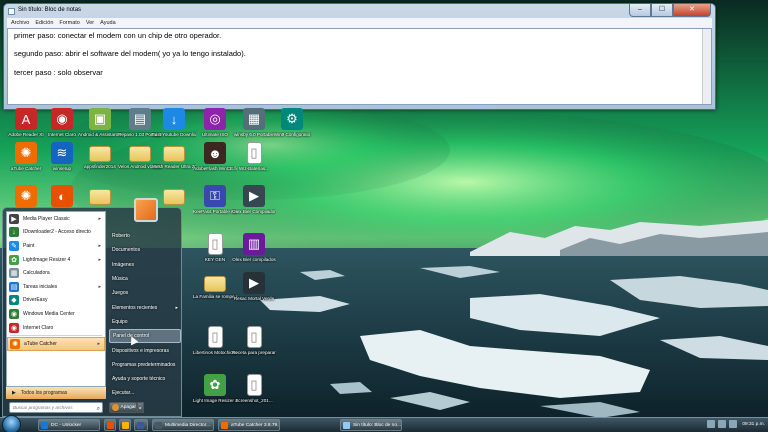  What do you see at coordinates (145, 350) in the screenshot?
I see `start-place-item: Dispositivos e impresoras` at bounding box center [145, 350].